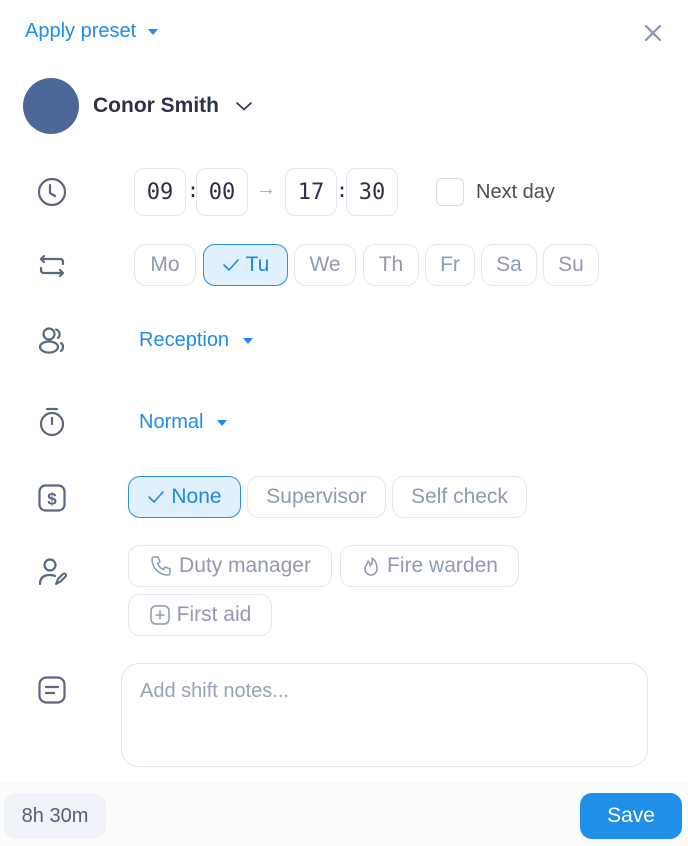  I want to click on position-value: Reception, so click(184, 340).